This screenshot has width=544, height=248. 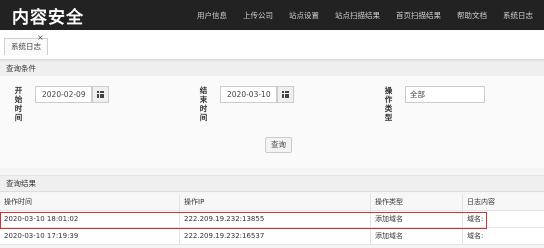 I want to click on close-icon: ×, so click(x=40, y=38).